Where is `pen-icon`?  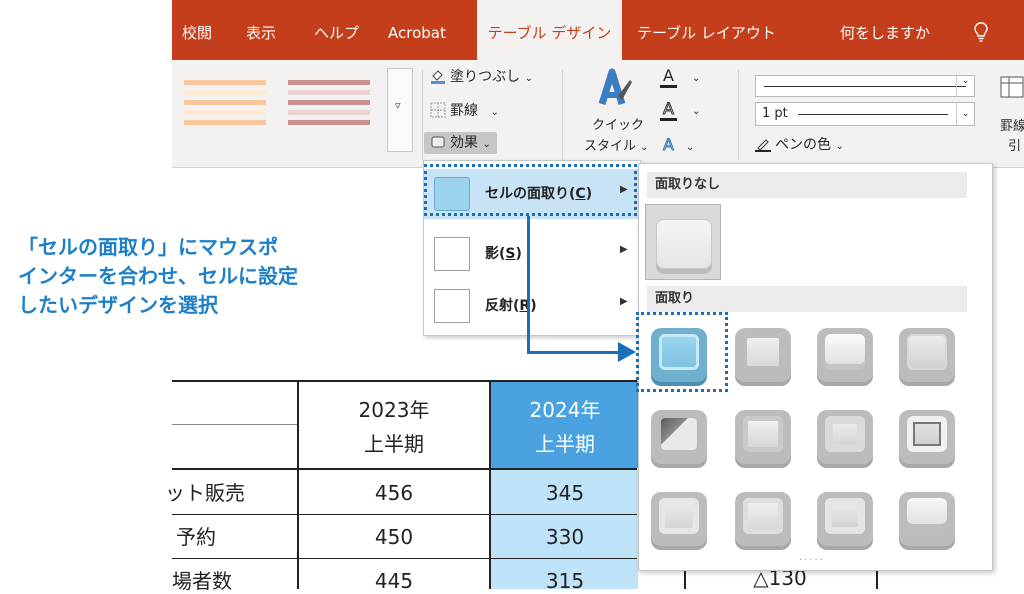
pen-icon is located at coordinates (763, 145).